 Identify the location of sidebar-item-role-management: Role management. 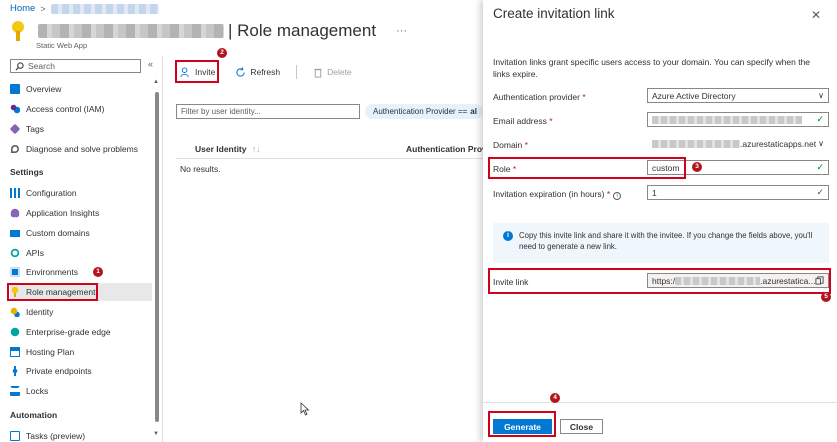
(81, 292).